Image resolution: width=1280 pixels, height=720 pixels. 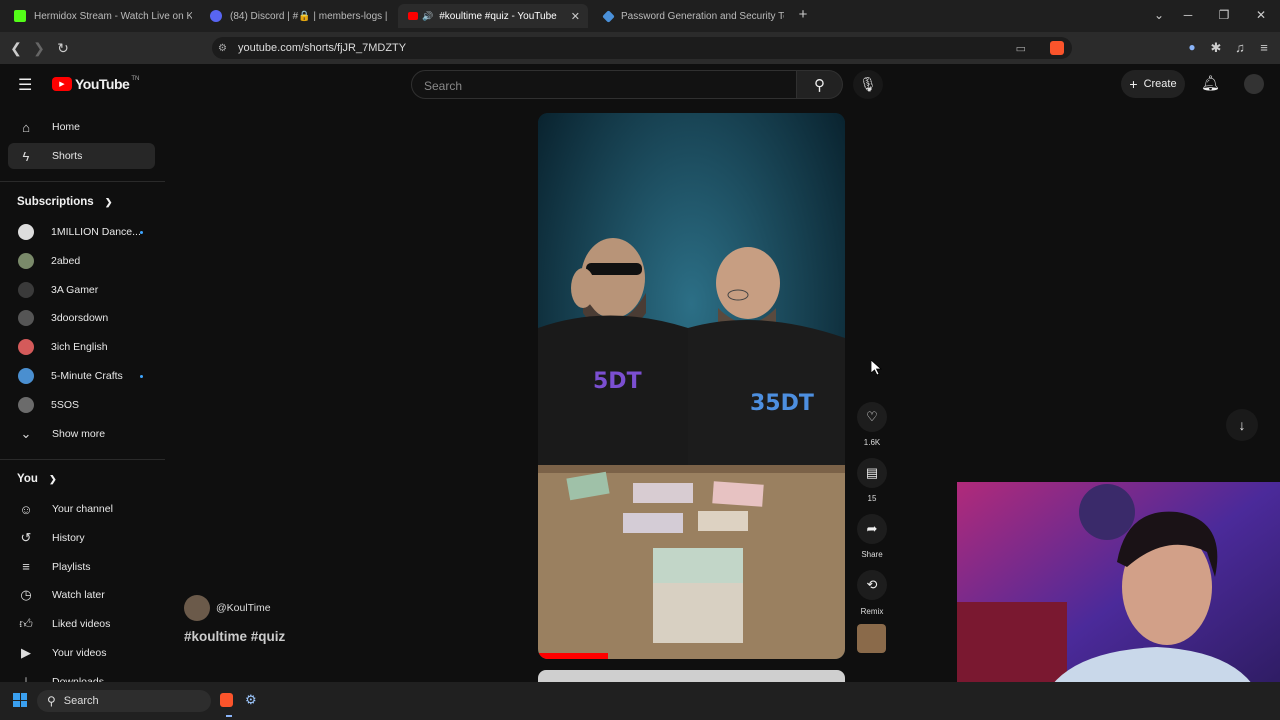 I want to click on cast-icon: ▭, so click(x=1021, y=48).